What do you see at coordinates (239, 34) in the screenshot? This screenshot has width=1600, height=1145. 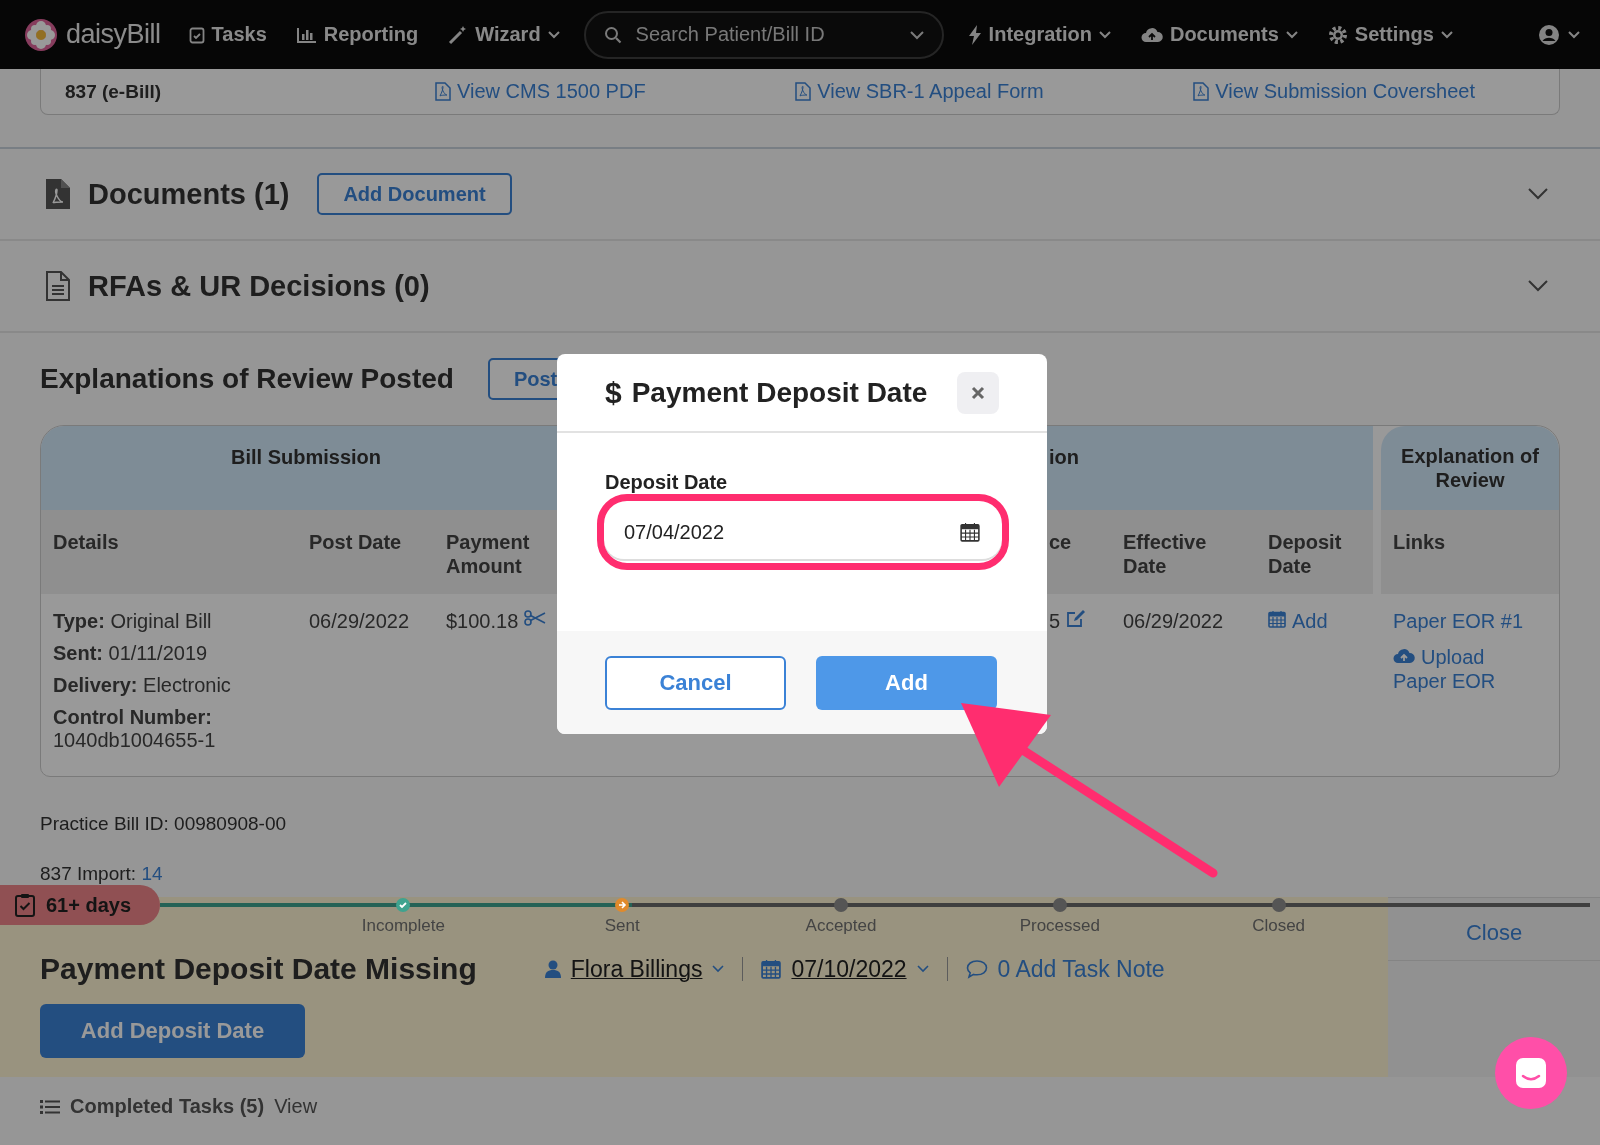 I see `nav-menu-item: Tasks` at bounding box center [239, 34].